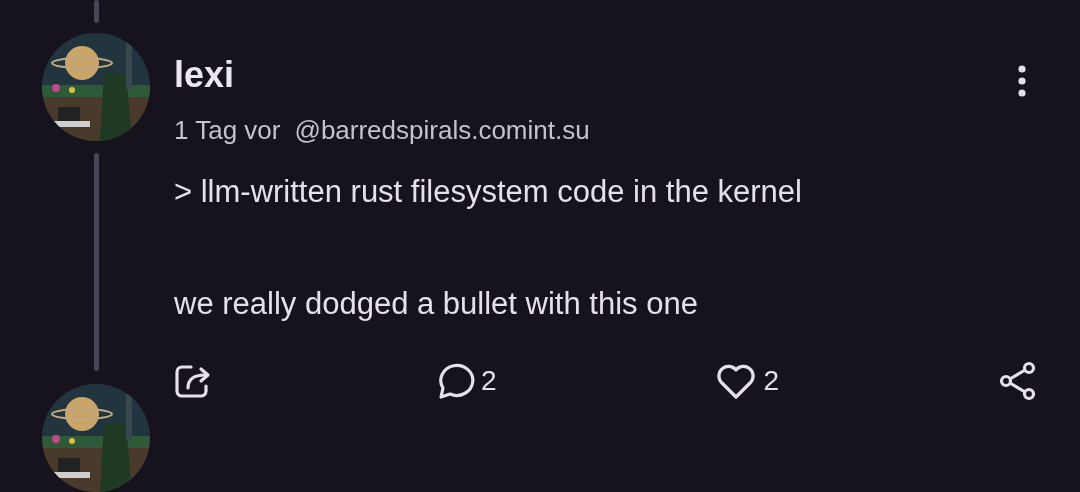 The image size is (1080, 492). What do you see at coordinates (96, 12) in the screenshot?
I see `thread-line` at bounding box center [96, 12].